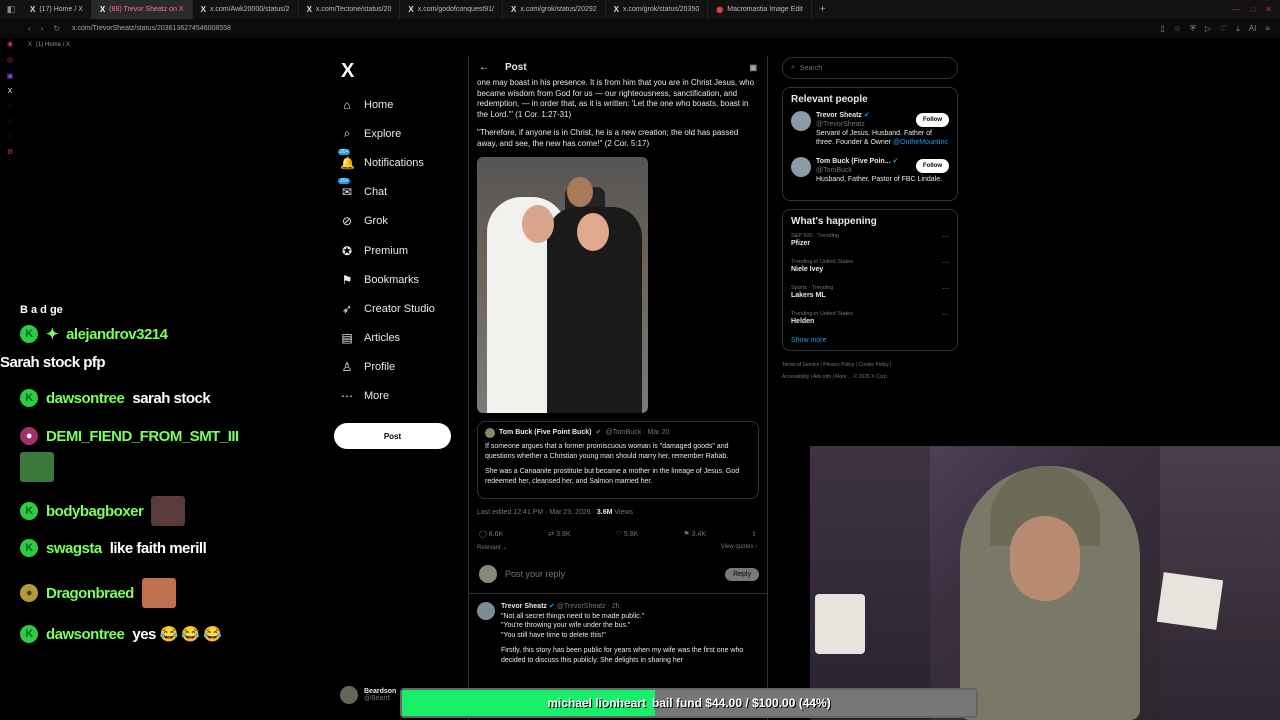 Image resolution: width=1280 pixels, height=720 pixels. I want to click on document-icon: ▤, so click(347, 338).